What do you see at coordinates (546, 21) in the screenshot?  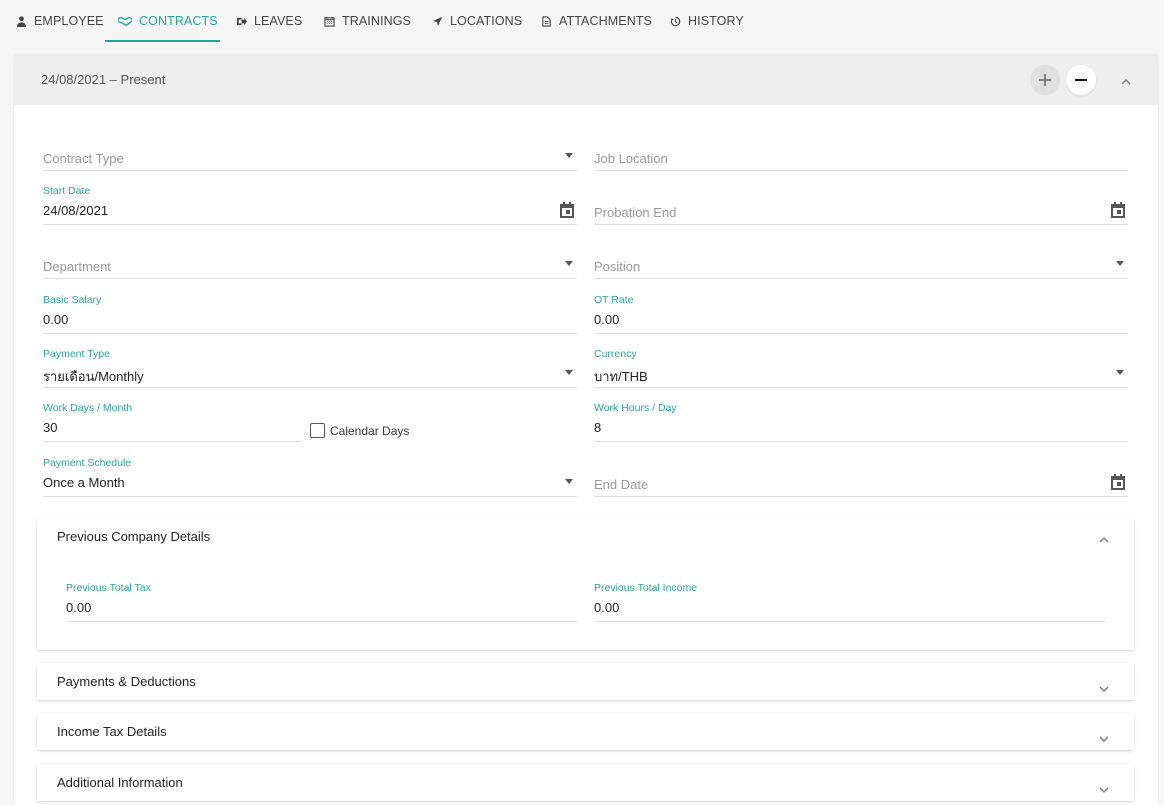 I see `file-icon` at bounding box center [546, 21].